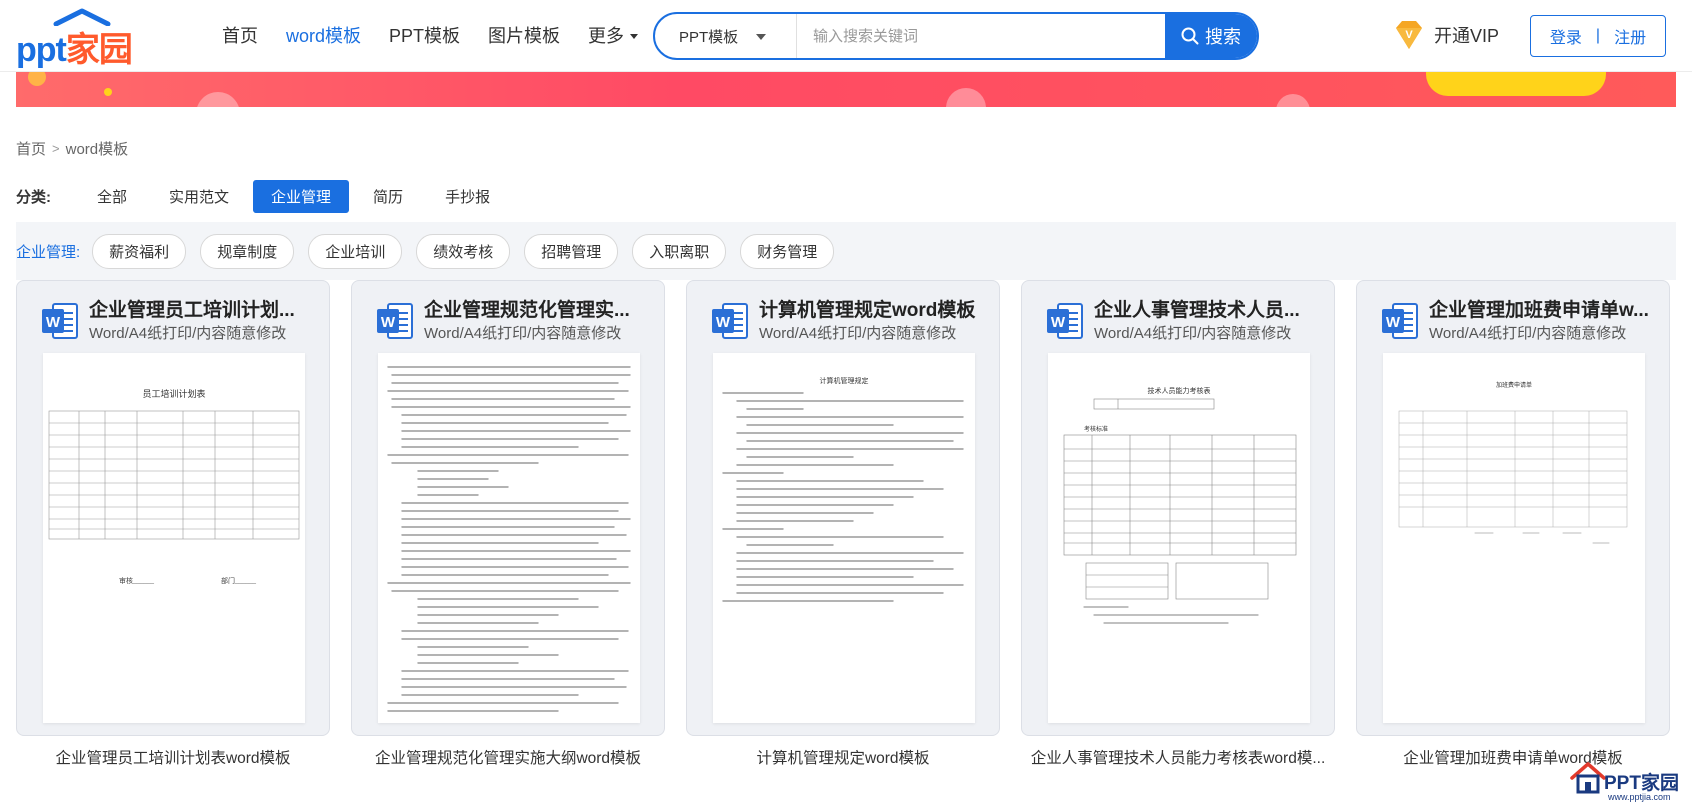 This screenshot has height=802, width=1692. What do you see at coordinates (31, 148) in the screenshot?
I see `breadcrumb-home: 首页` at bounding box center [31, 148].